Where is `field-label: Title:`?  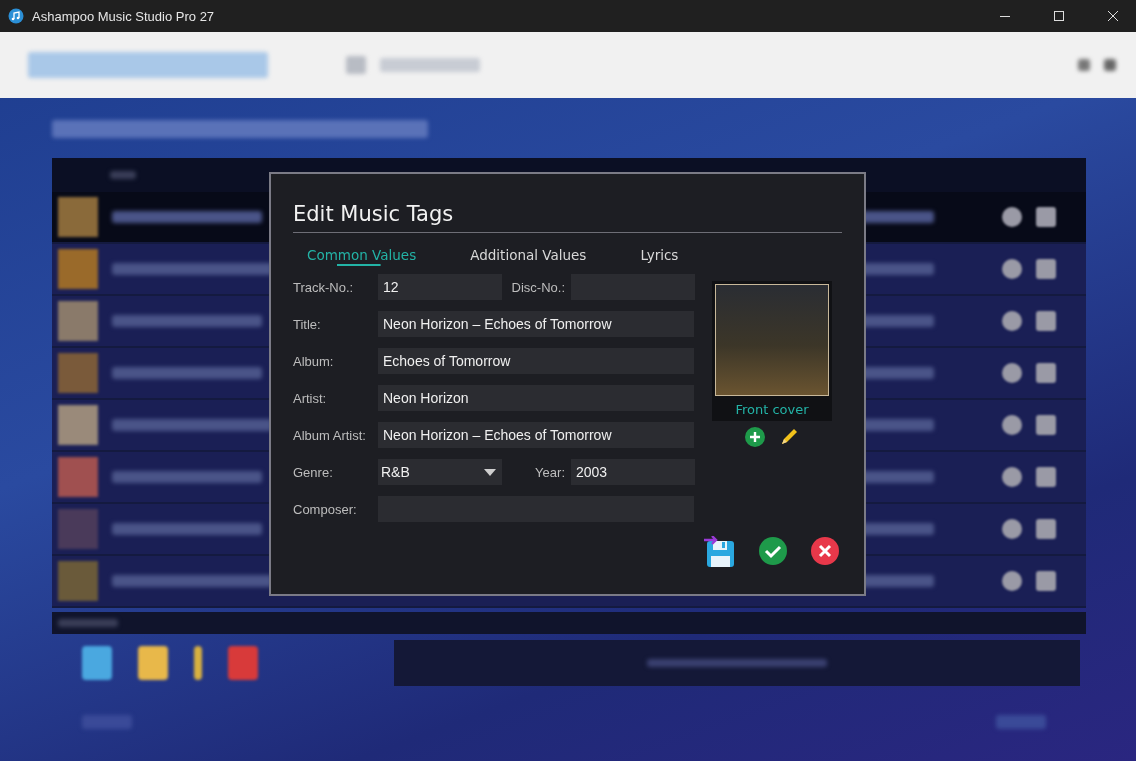
field-label: Title: is located at coordinates (307, 324).